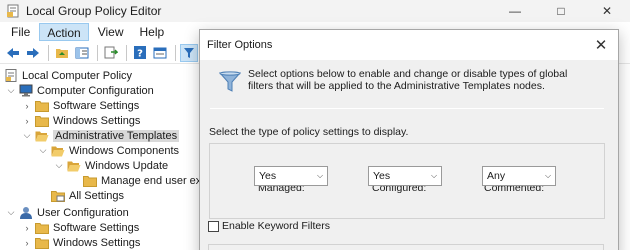 This screenshot has height=250, width=630. I want to click on menu-file: File, so click(20, 32).